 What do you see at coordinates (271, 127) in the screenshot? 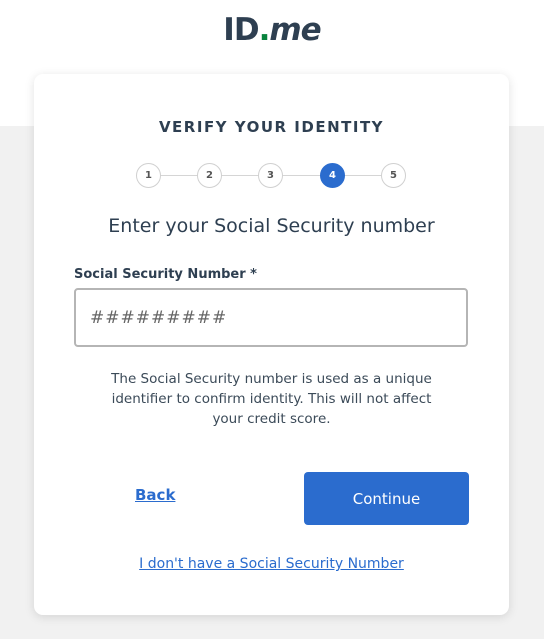
I see `card-heading: VERIFY YOUR IDENTITY` at bounding box center [271, 127].